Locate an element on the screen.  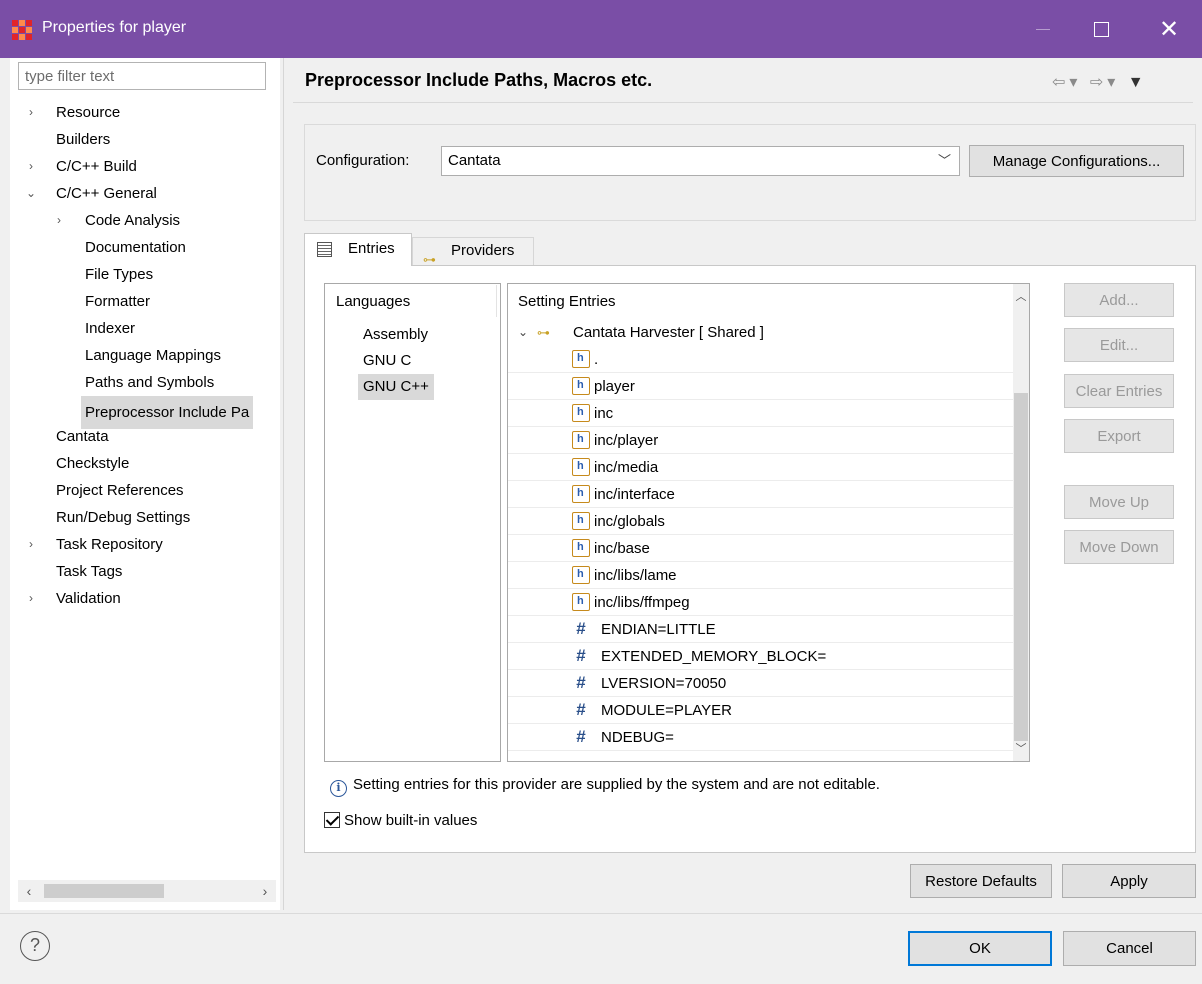
footer-separator is located at coordinates (601, 913).